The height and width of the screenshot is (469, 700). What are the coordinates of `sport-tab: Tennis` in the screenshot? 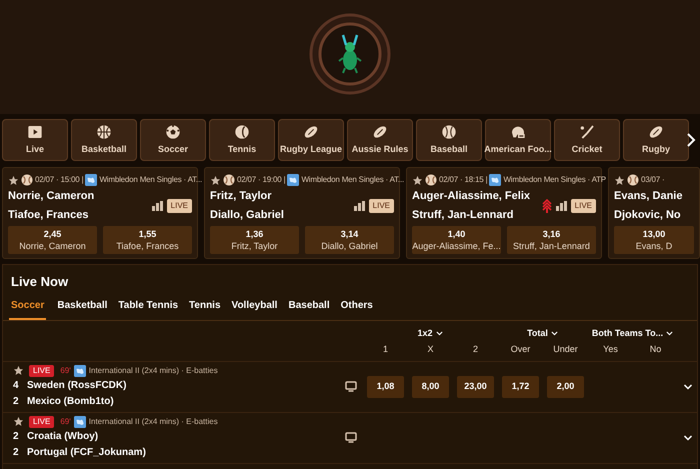 It's located at (205, 309).